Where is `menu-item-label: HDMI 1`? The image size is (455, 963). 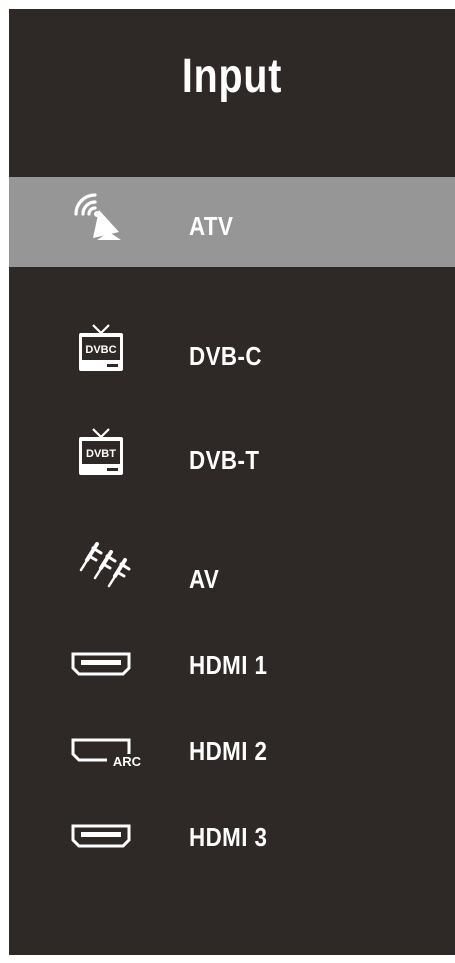 menu-item-label: HDMI 1 is located at coordinates (228, 665).